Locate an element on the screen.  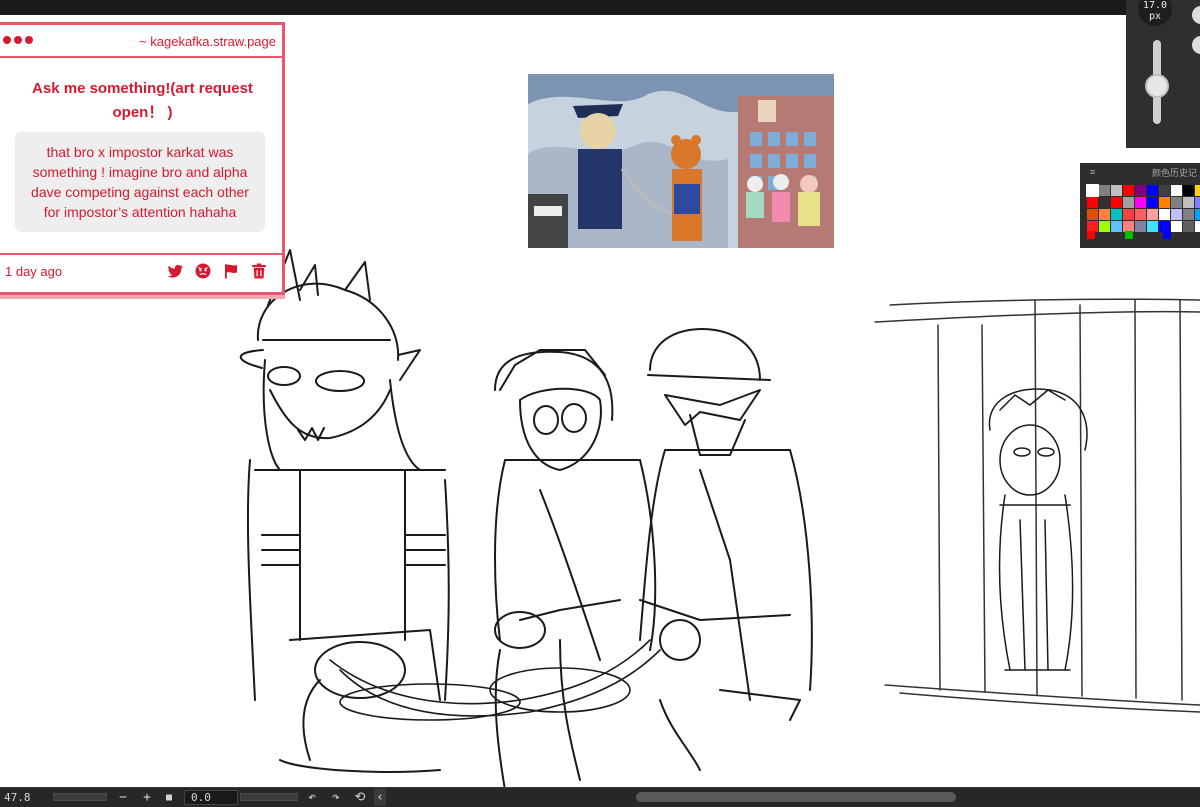
menu-icon: ≡ is located at coordinates (1092, 172).